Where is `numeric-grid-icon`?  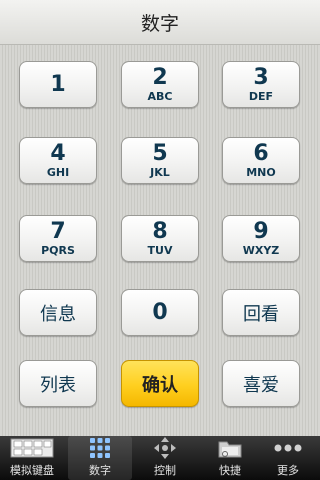 numeric-grid-icon is located at coordinates (100, 448).